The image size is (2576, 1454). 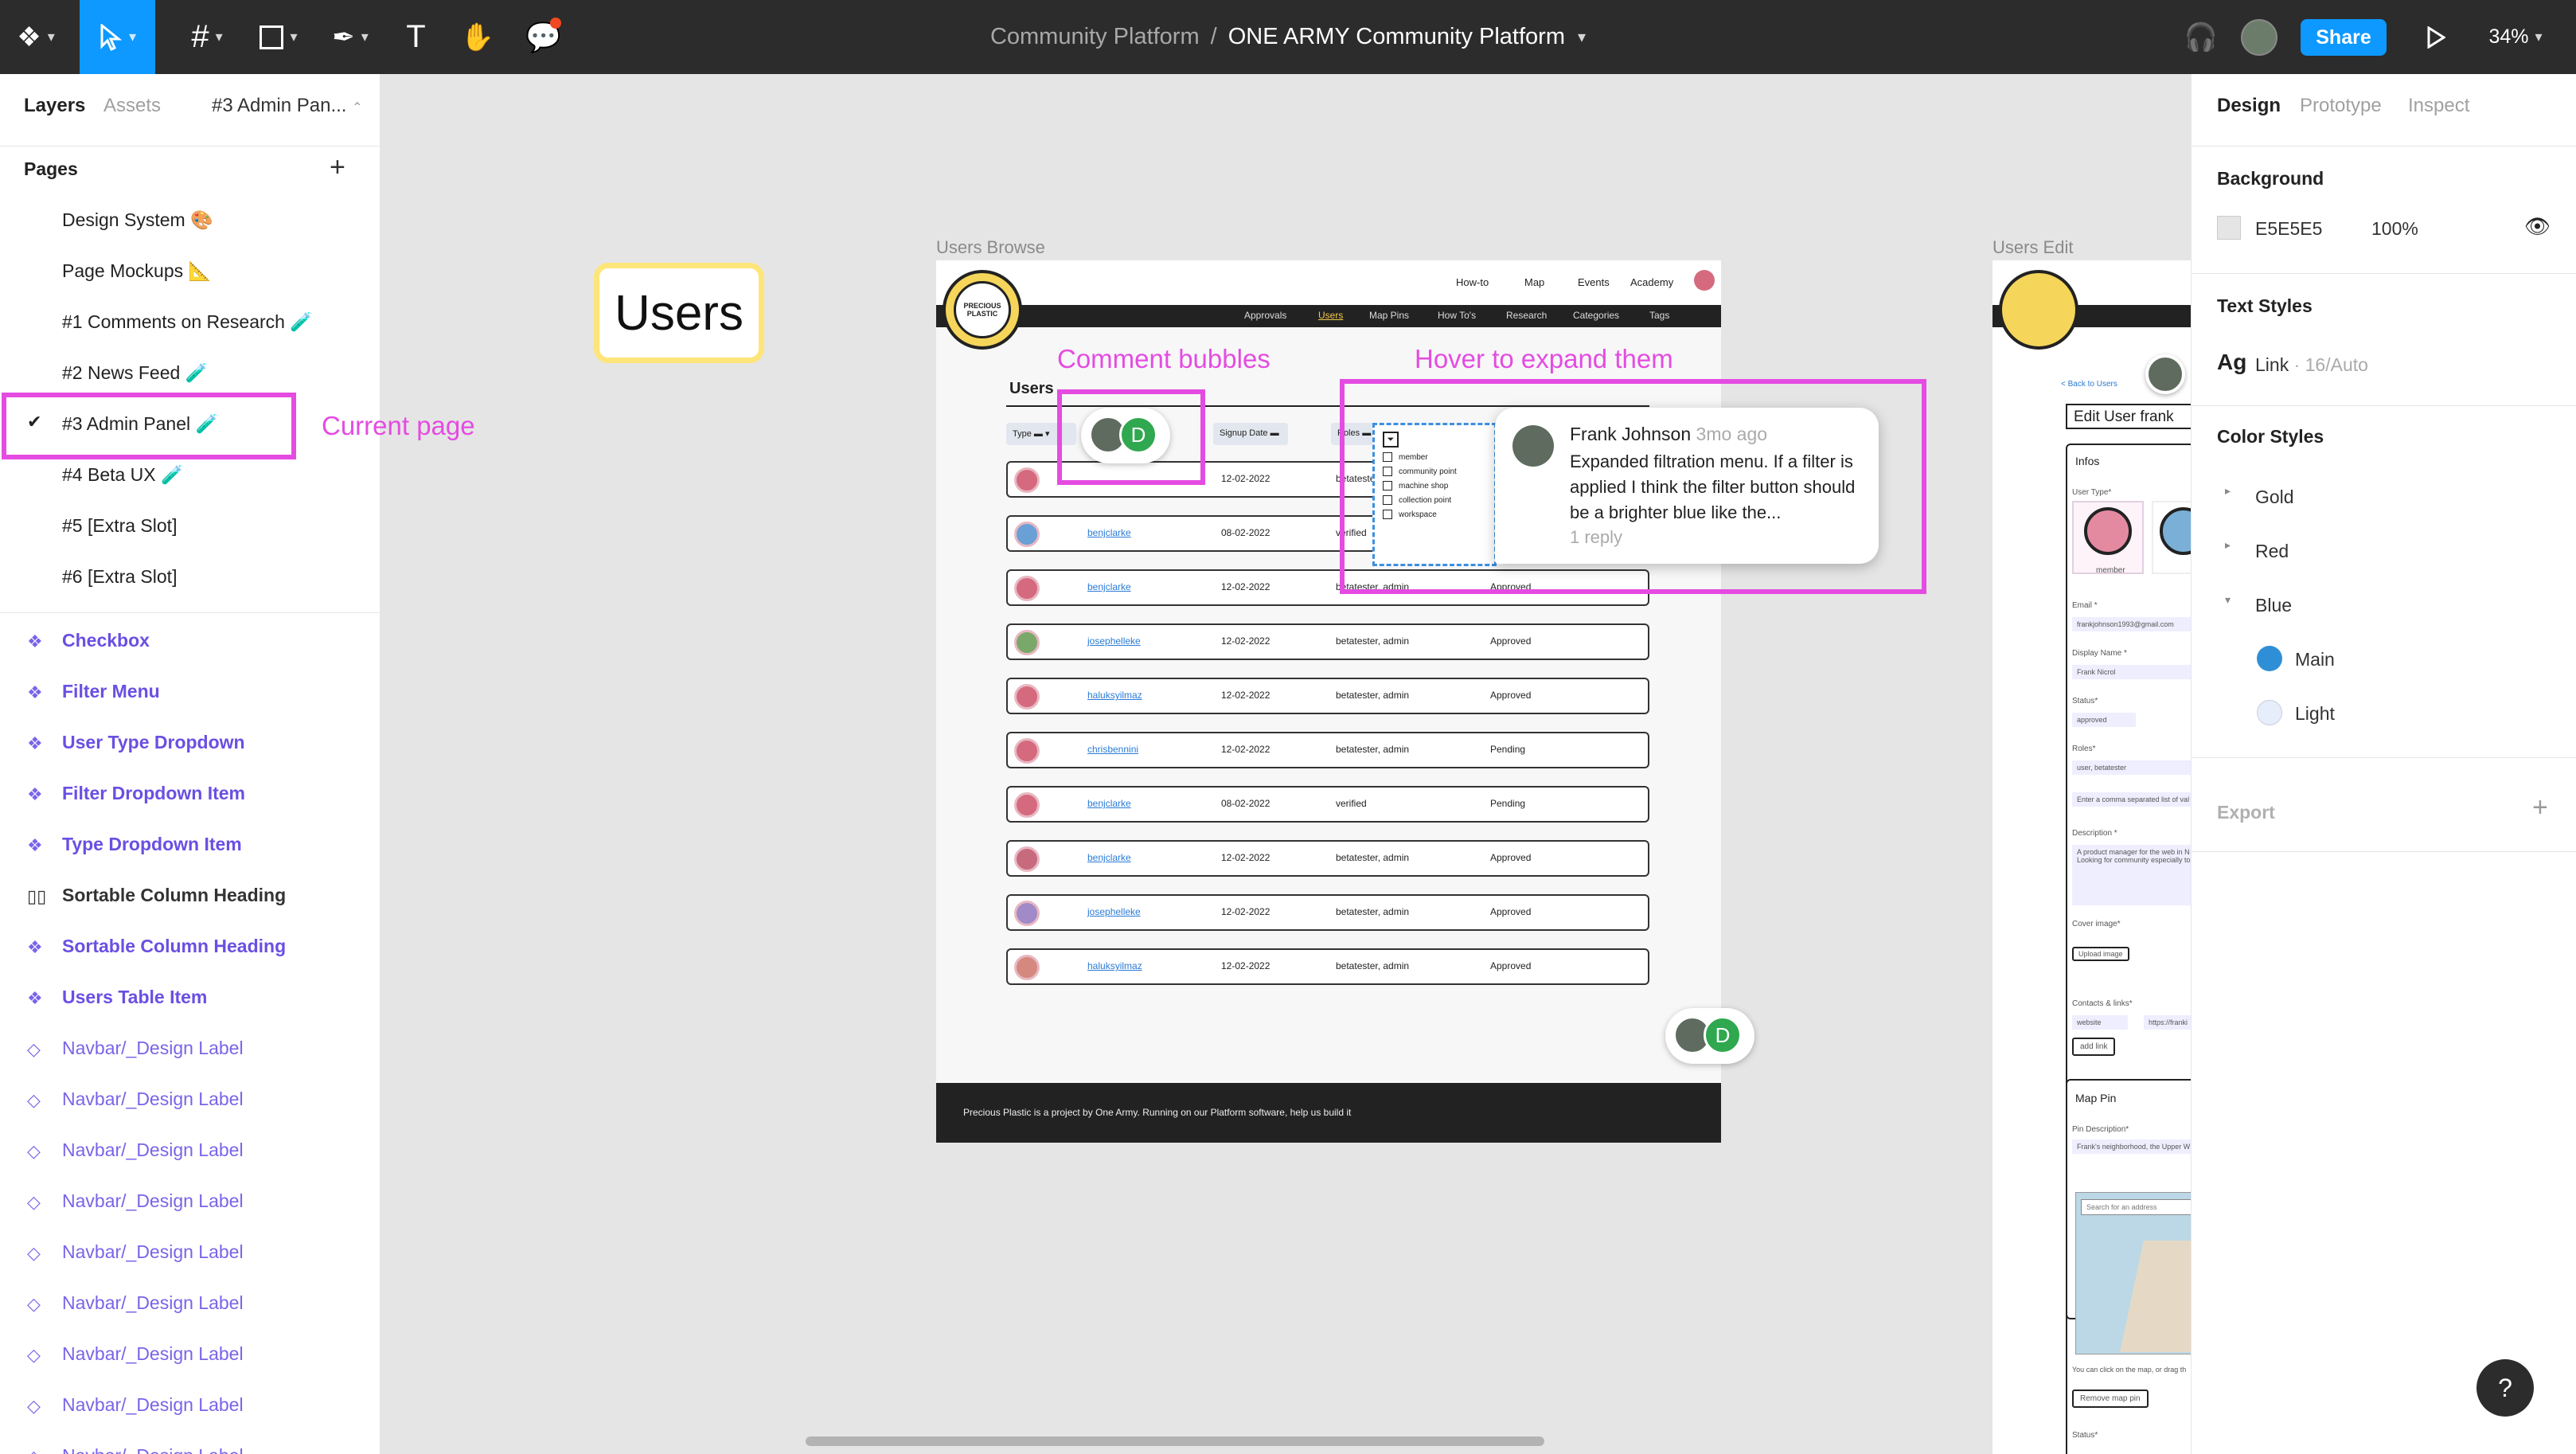 What do you see at coordinates (174, 947) in the screenshot?
I see `layer-item: Sortable Column Heading` at bounding box center [174, 947].